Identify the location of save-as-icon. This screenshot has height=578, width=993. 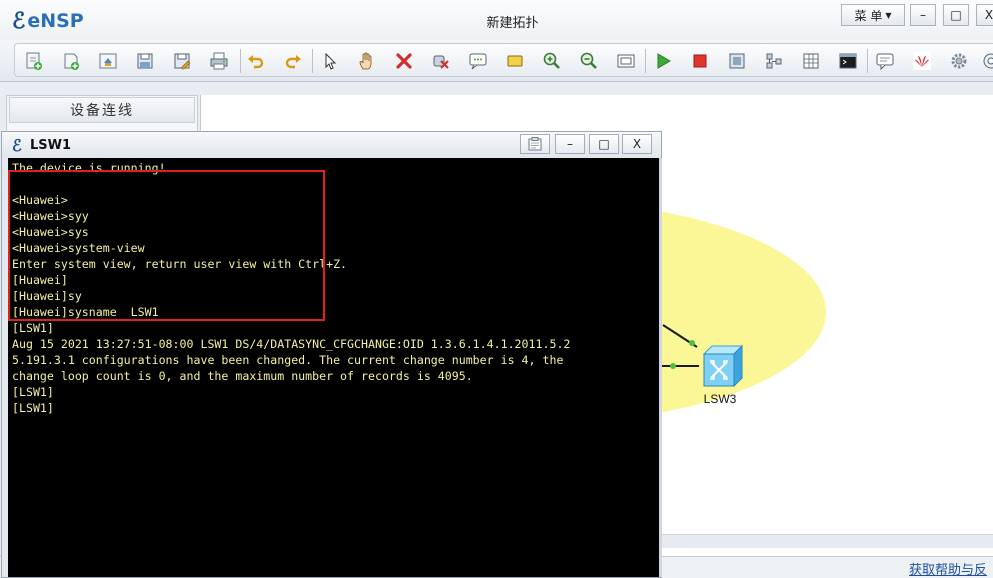
(182, 61).